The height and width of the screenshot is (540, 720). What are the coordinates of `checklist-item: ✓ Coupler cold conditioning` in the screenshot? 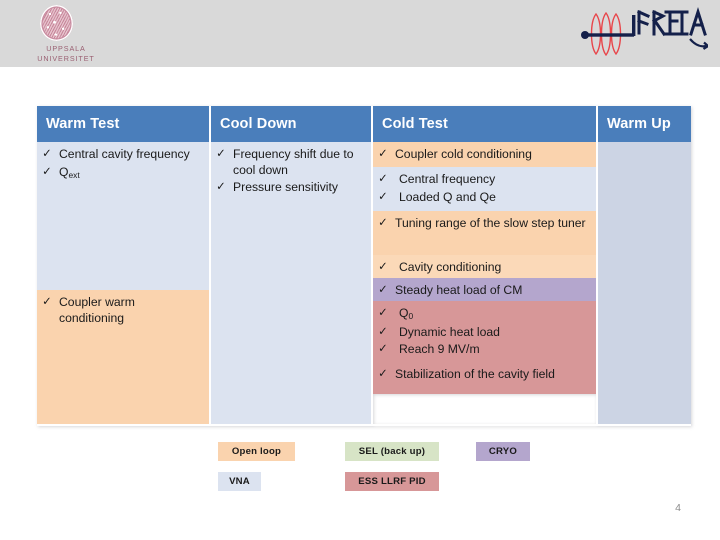 It's located at (482, 155).